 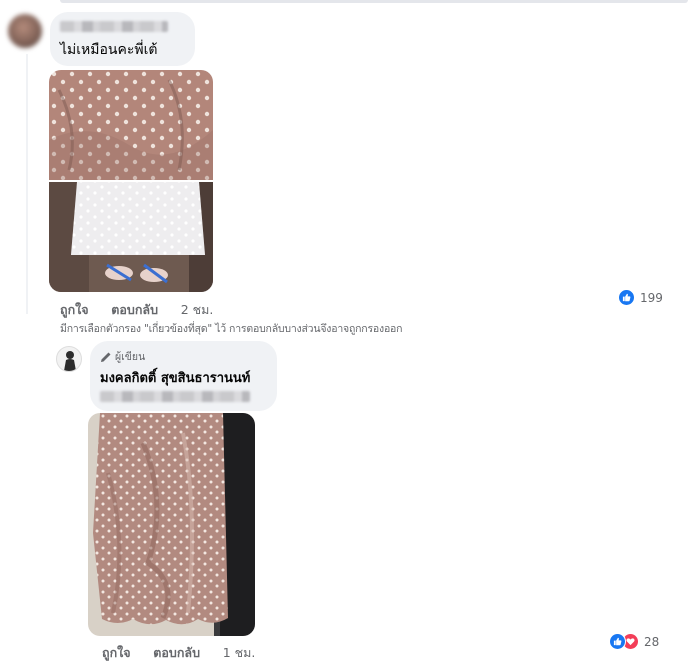 I want to click on reply-photo-image, so click(x=171, y=524).